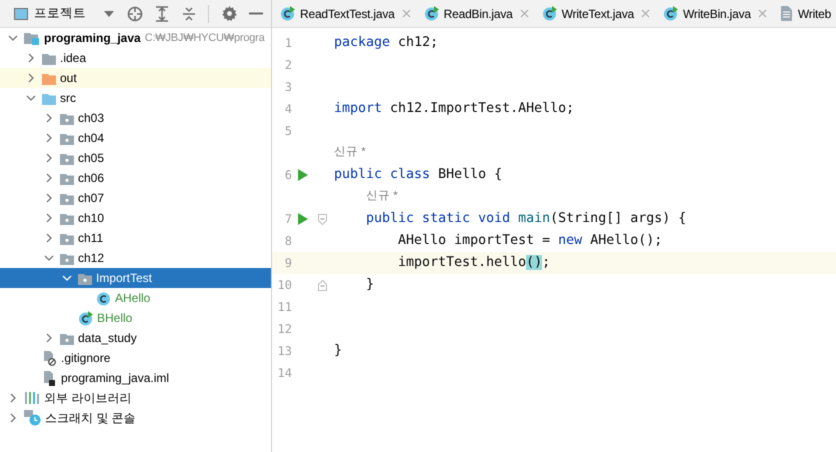  What do you see at coordinates (107, 338) in the screenshot?
I see `tree-item: data_study` at bounding box center [107, 338].